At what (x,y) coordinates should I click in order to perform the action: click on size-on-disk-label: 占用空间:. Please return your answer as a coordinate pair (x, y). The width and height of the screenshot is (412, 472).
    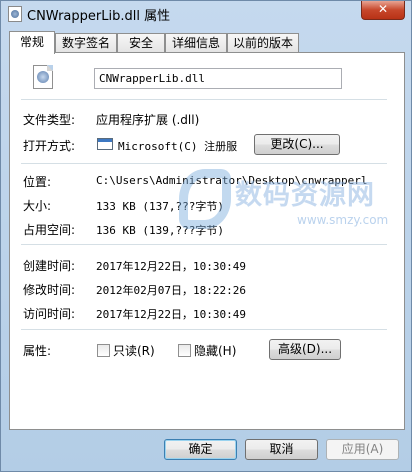
    Looking at the image, I should click on (49, 230).